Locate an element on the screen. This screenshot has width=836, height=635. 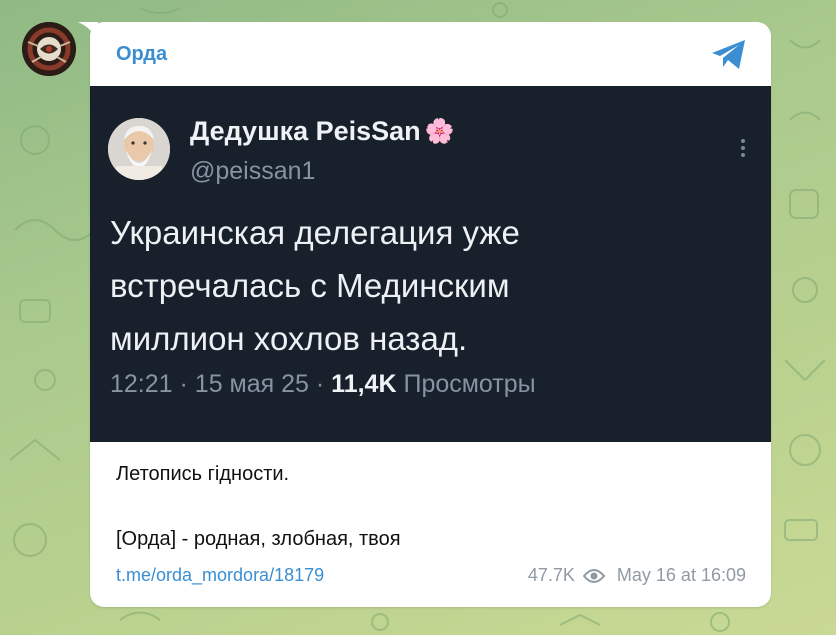
cherry-blossom-icon: 🌸 is located at coordinates (439, 131).